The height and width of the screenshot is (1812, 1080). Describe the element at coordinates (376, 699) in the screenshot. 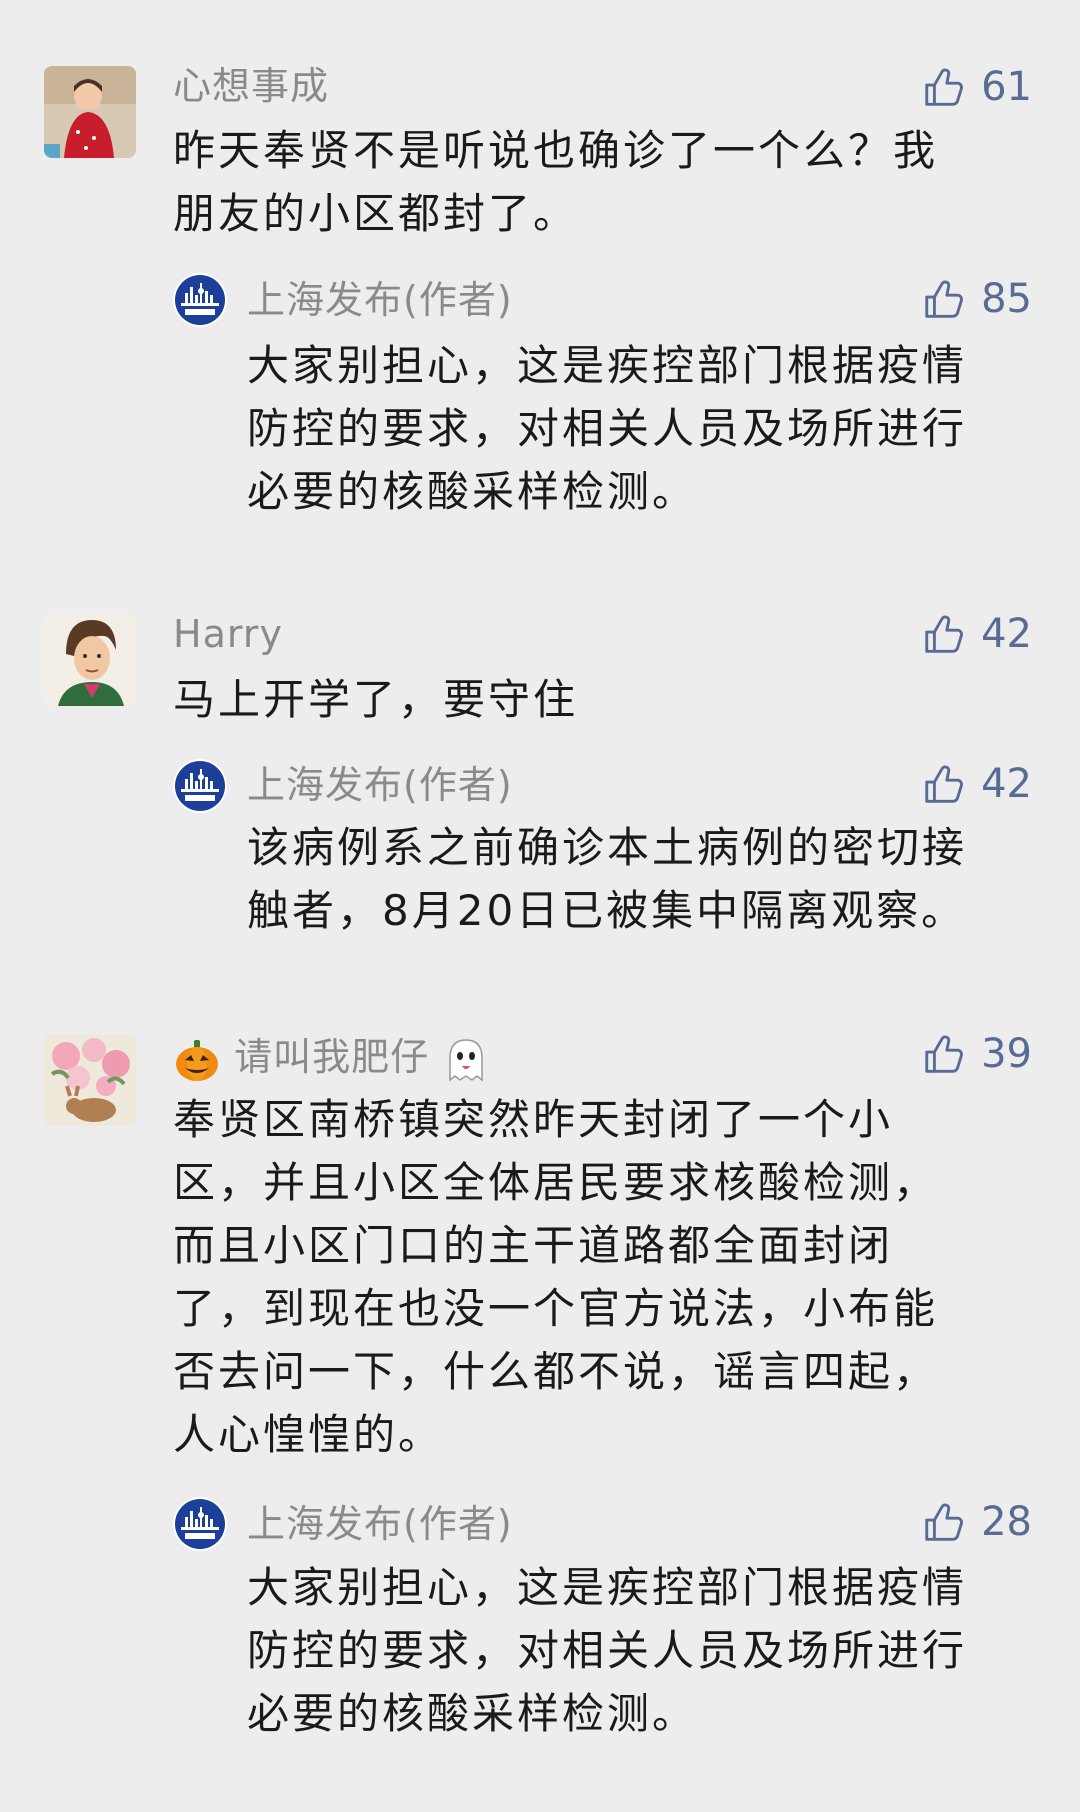

I see `comment-text: 马上开学了，要守住` at that location.